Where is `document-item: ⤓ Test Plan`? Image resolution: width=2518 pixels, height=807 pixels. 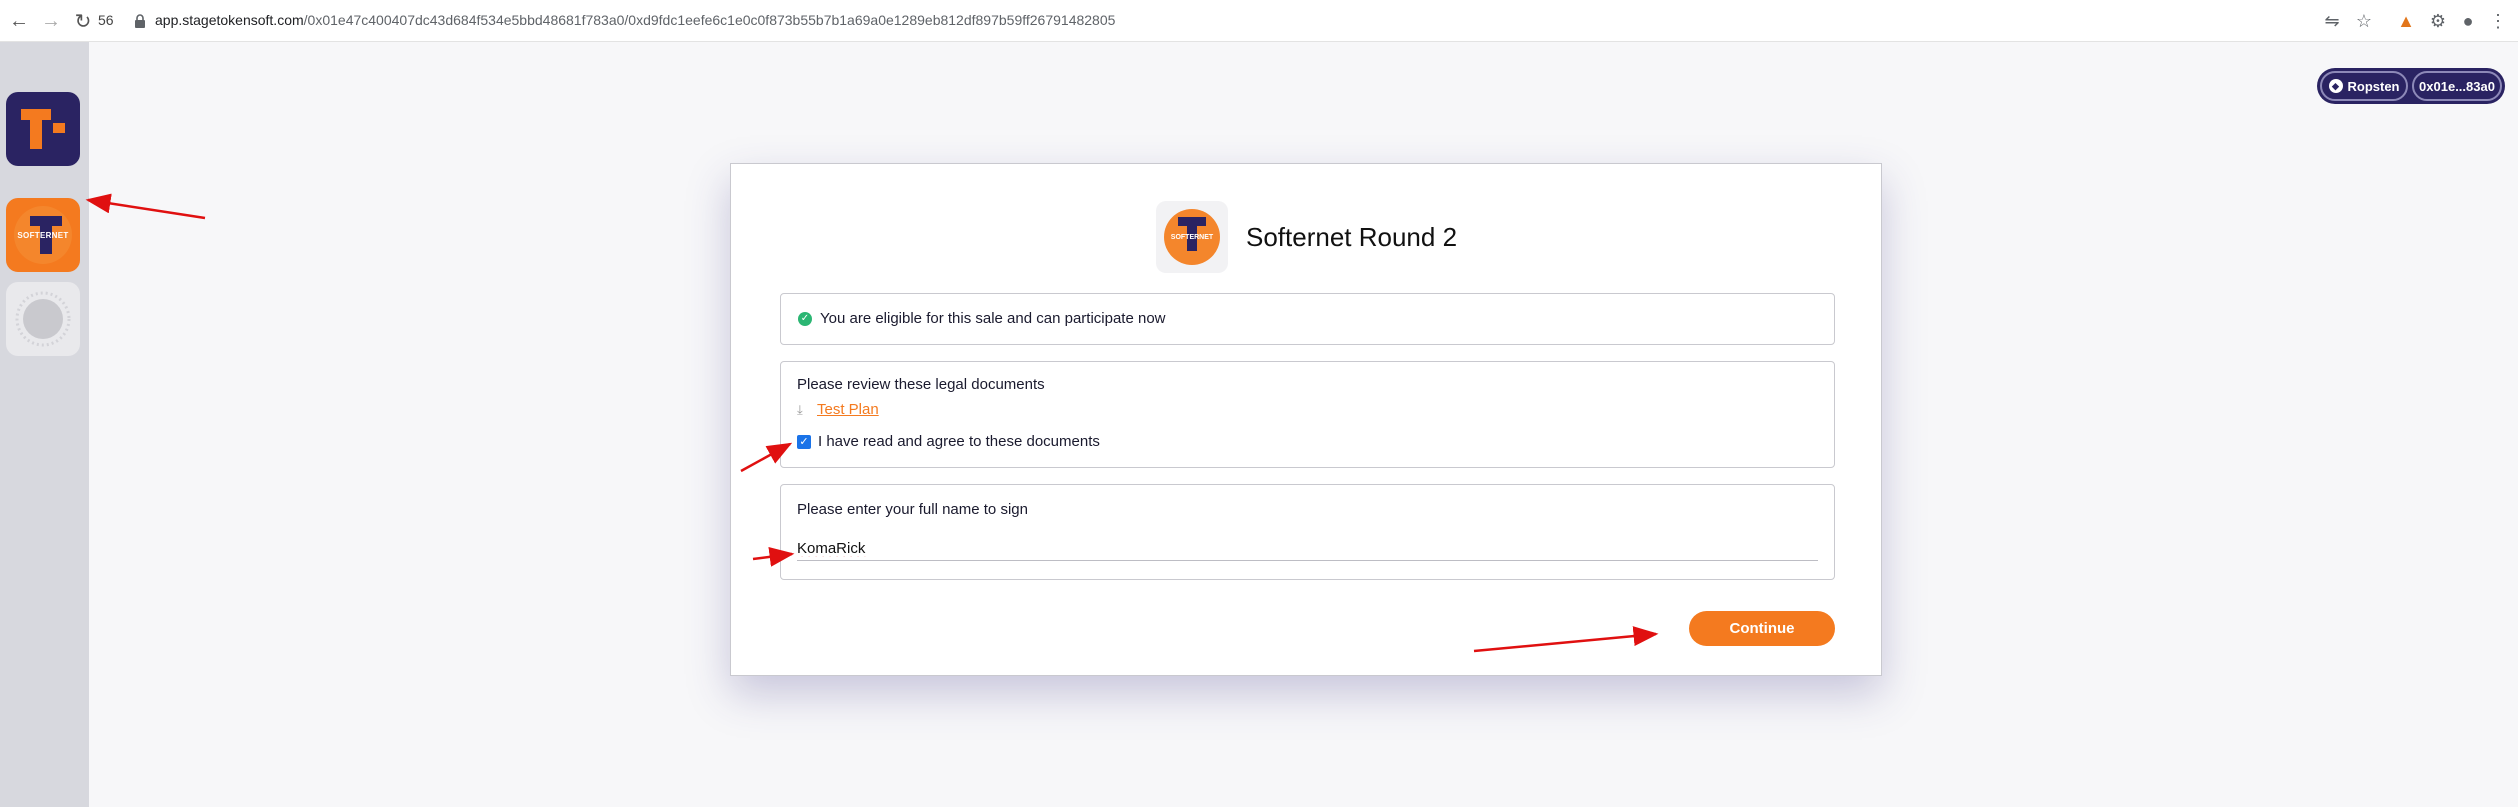
document-item: ⤓ Test Plan is located at coordinates (838, 409).